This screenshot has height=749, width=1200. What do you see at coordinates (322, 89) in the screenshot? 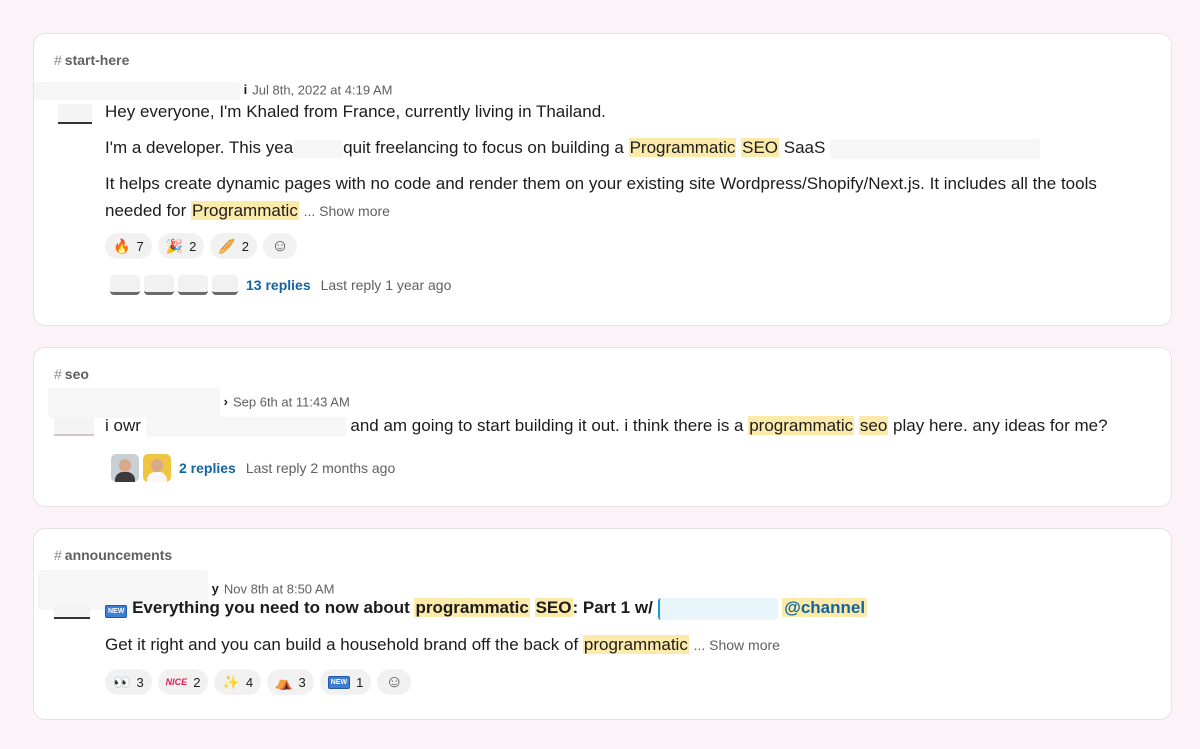
I see `timestamp: Jul 8th, 2022 at 4:19 AM` at bounding box center [322, 89].